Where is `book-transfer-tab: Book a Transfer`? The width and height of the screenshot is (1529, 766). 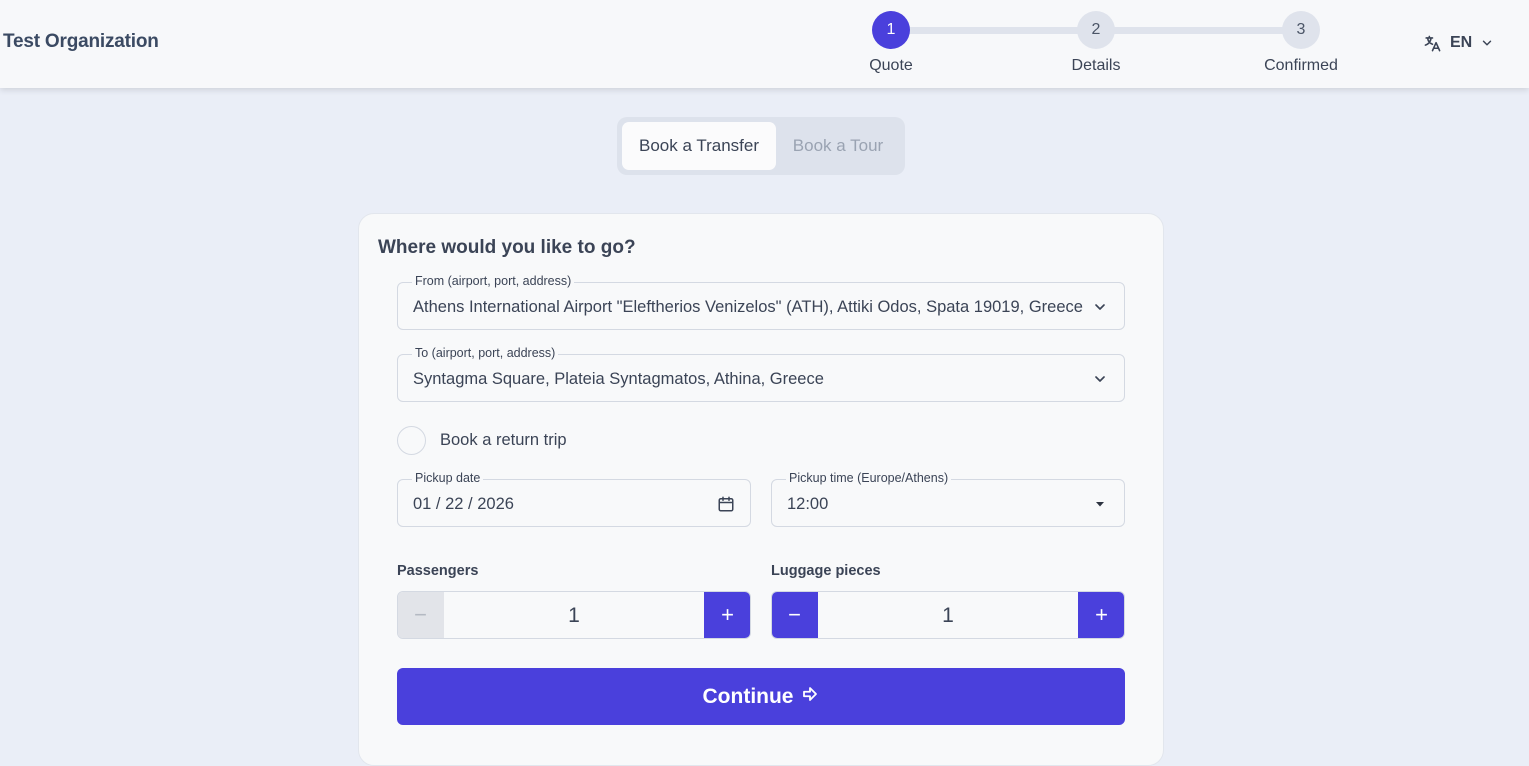 book-transfer-tab: Book a Transfer is located at coordinates (699, 146).